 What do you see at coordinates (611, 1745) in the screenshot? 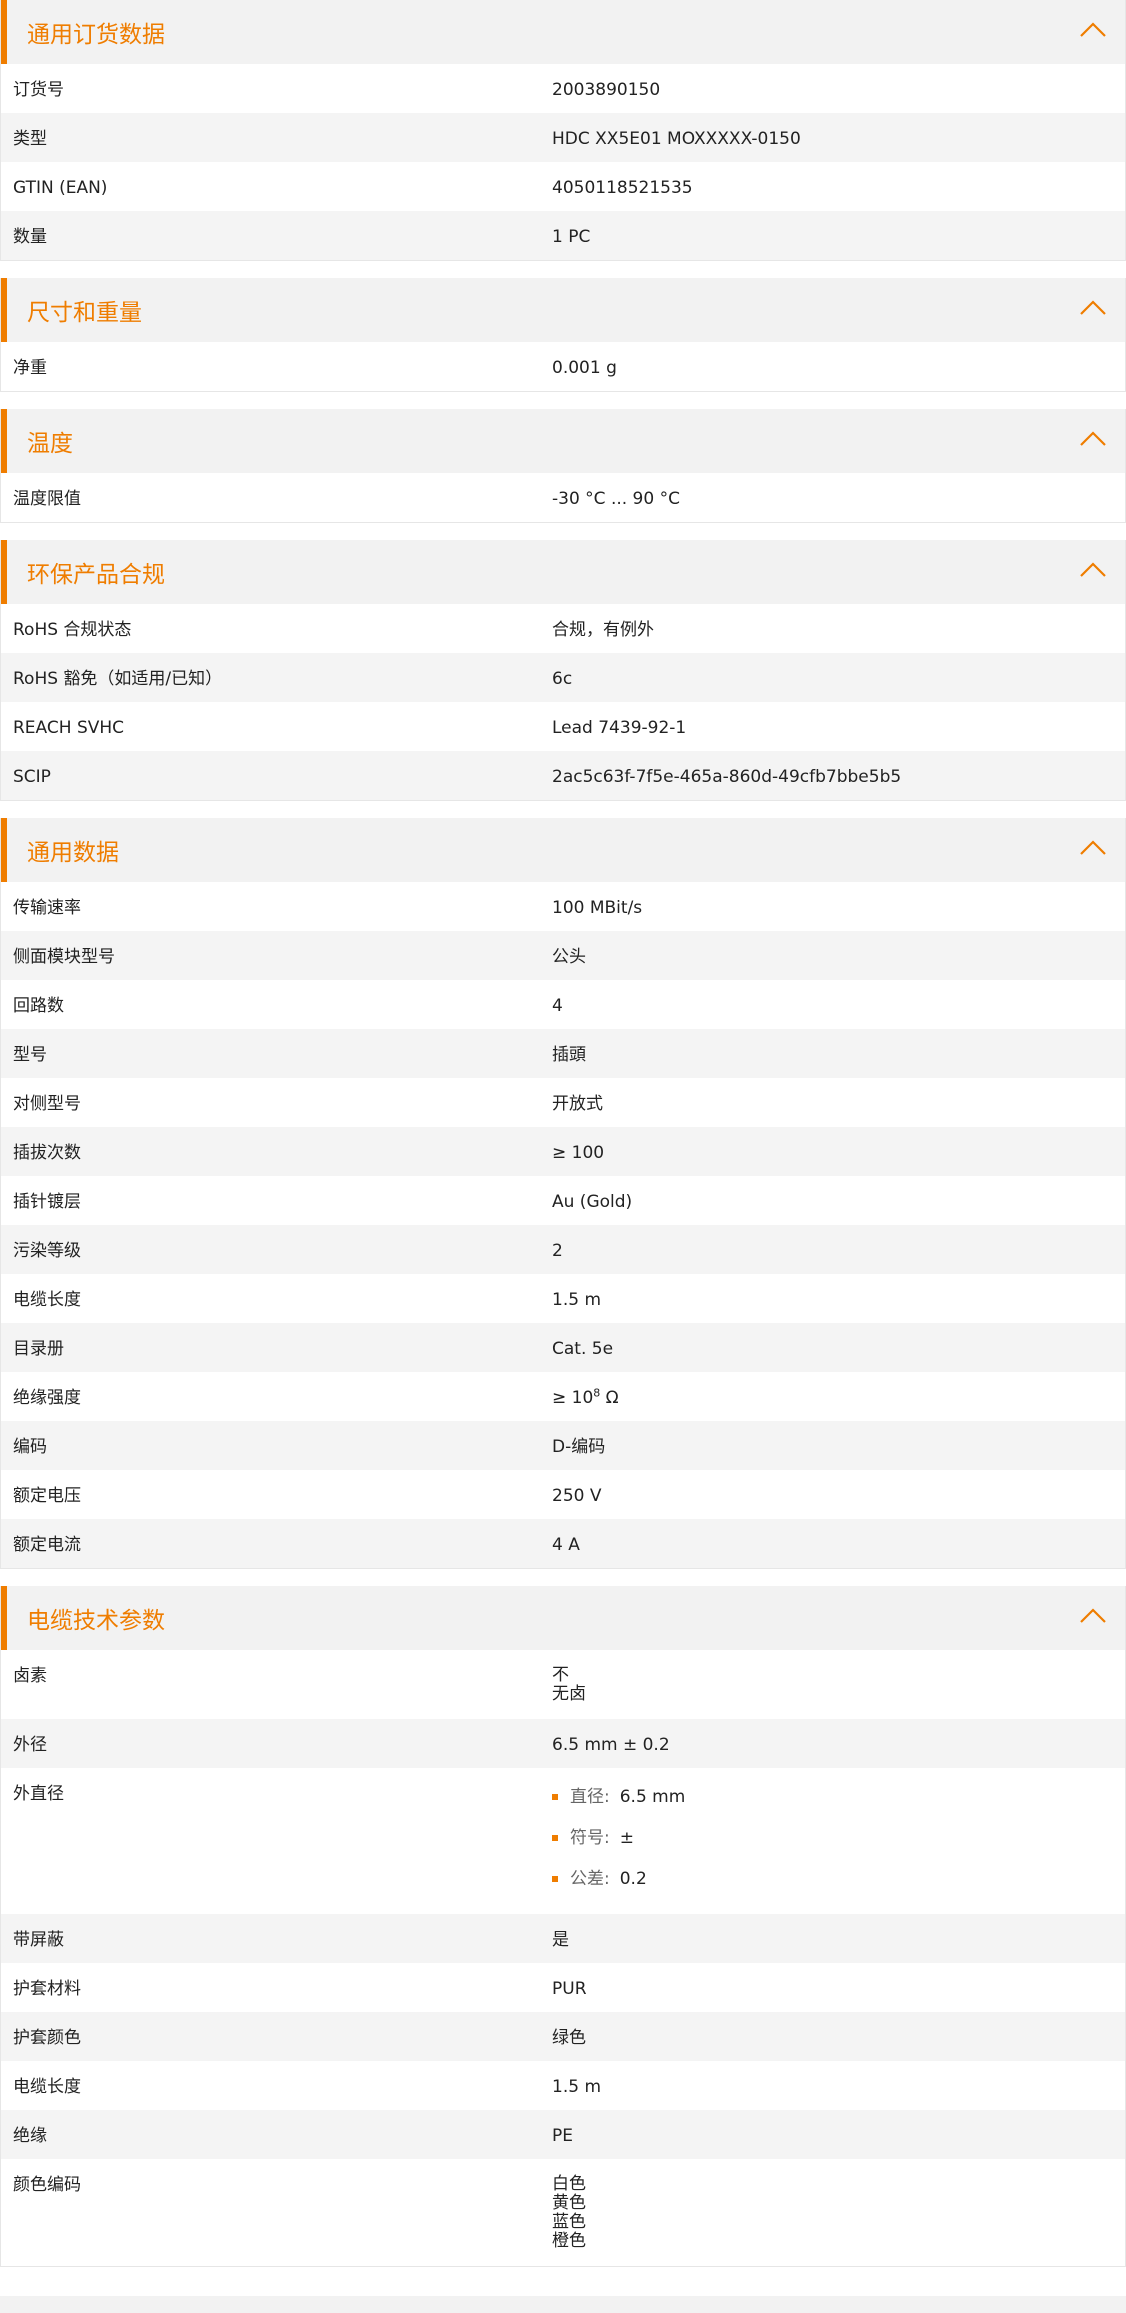
I see `row-value: 6.5 mm ± 0.2` at bounding box center [611, 1745].